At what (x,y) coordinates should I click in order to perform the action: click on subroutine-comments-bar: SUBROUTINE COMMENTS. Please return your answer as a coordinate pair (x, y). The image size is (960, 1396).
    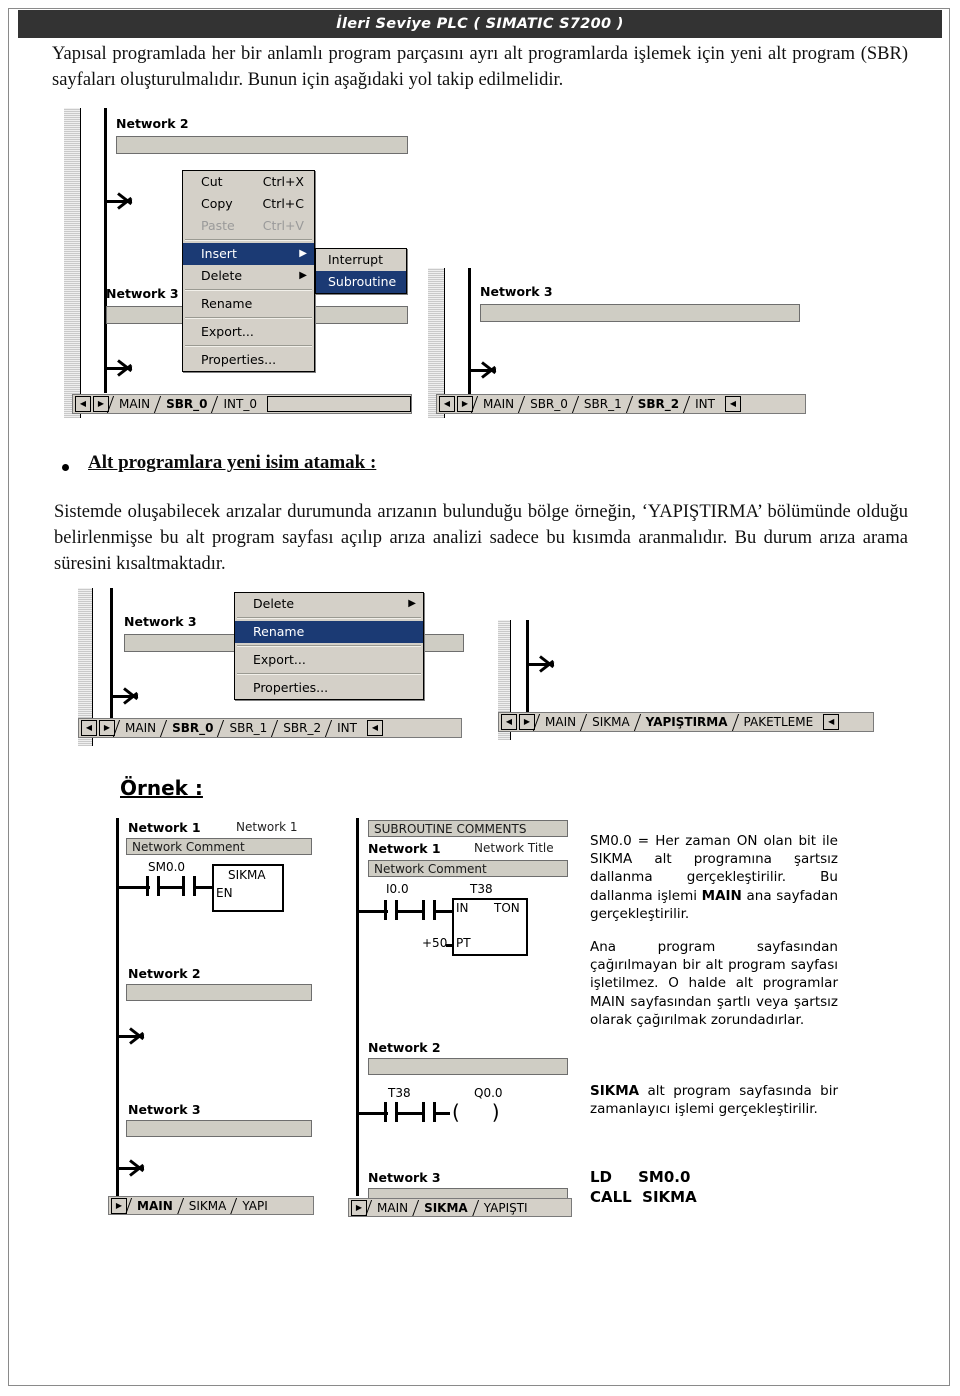
    Looking at the image, I should click on (468, 828).